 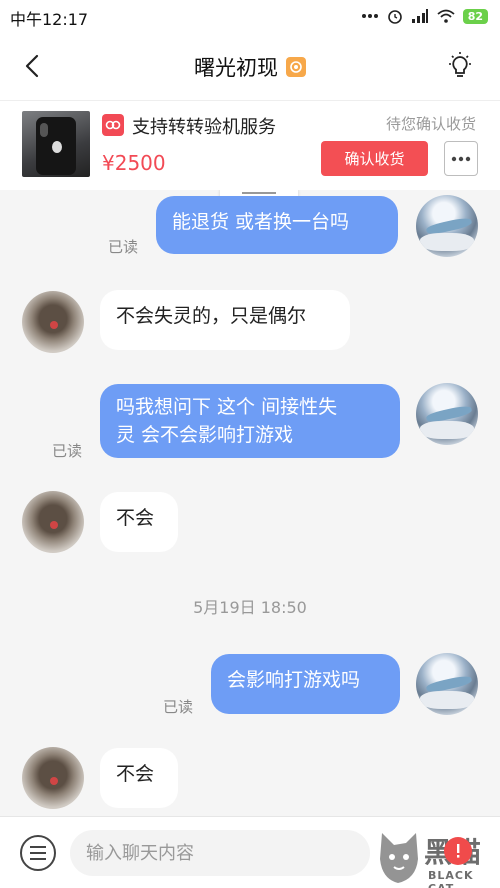 I want to click on notification-badge, so click(x=458, y=851).